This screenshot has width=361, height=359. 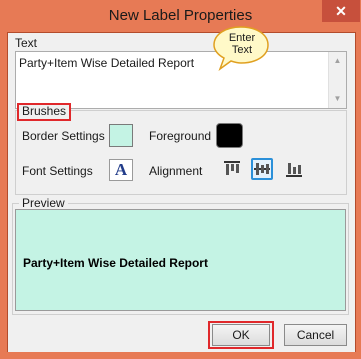 I want to click on enter-text-callout: Enter Text, so click(x=241, y=48).